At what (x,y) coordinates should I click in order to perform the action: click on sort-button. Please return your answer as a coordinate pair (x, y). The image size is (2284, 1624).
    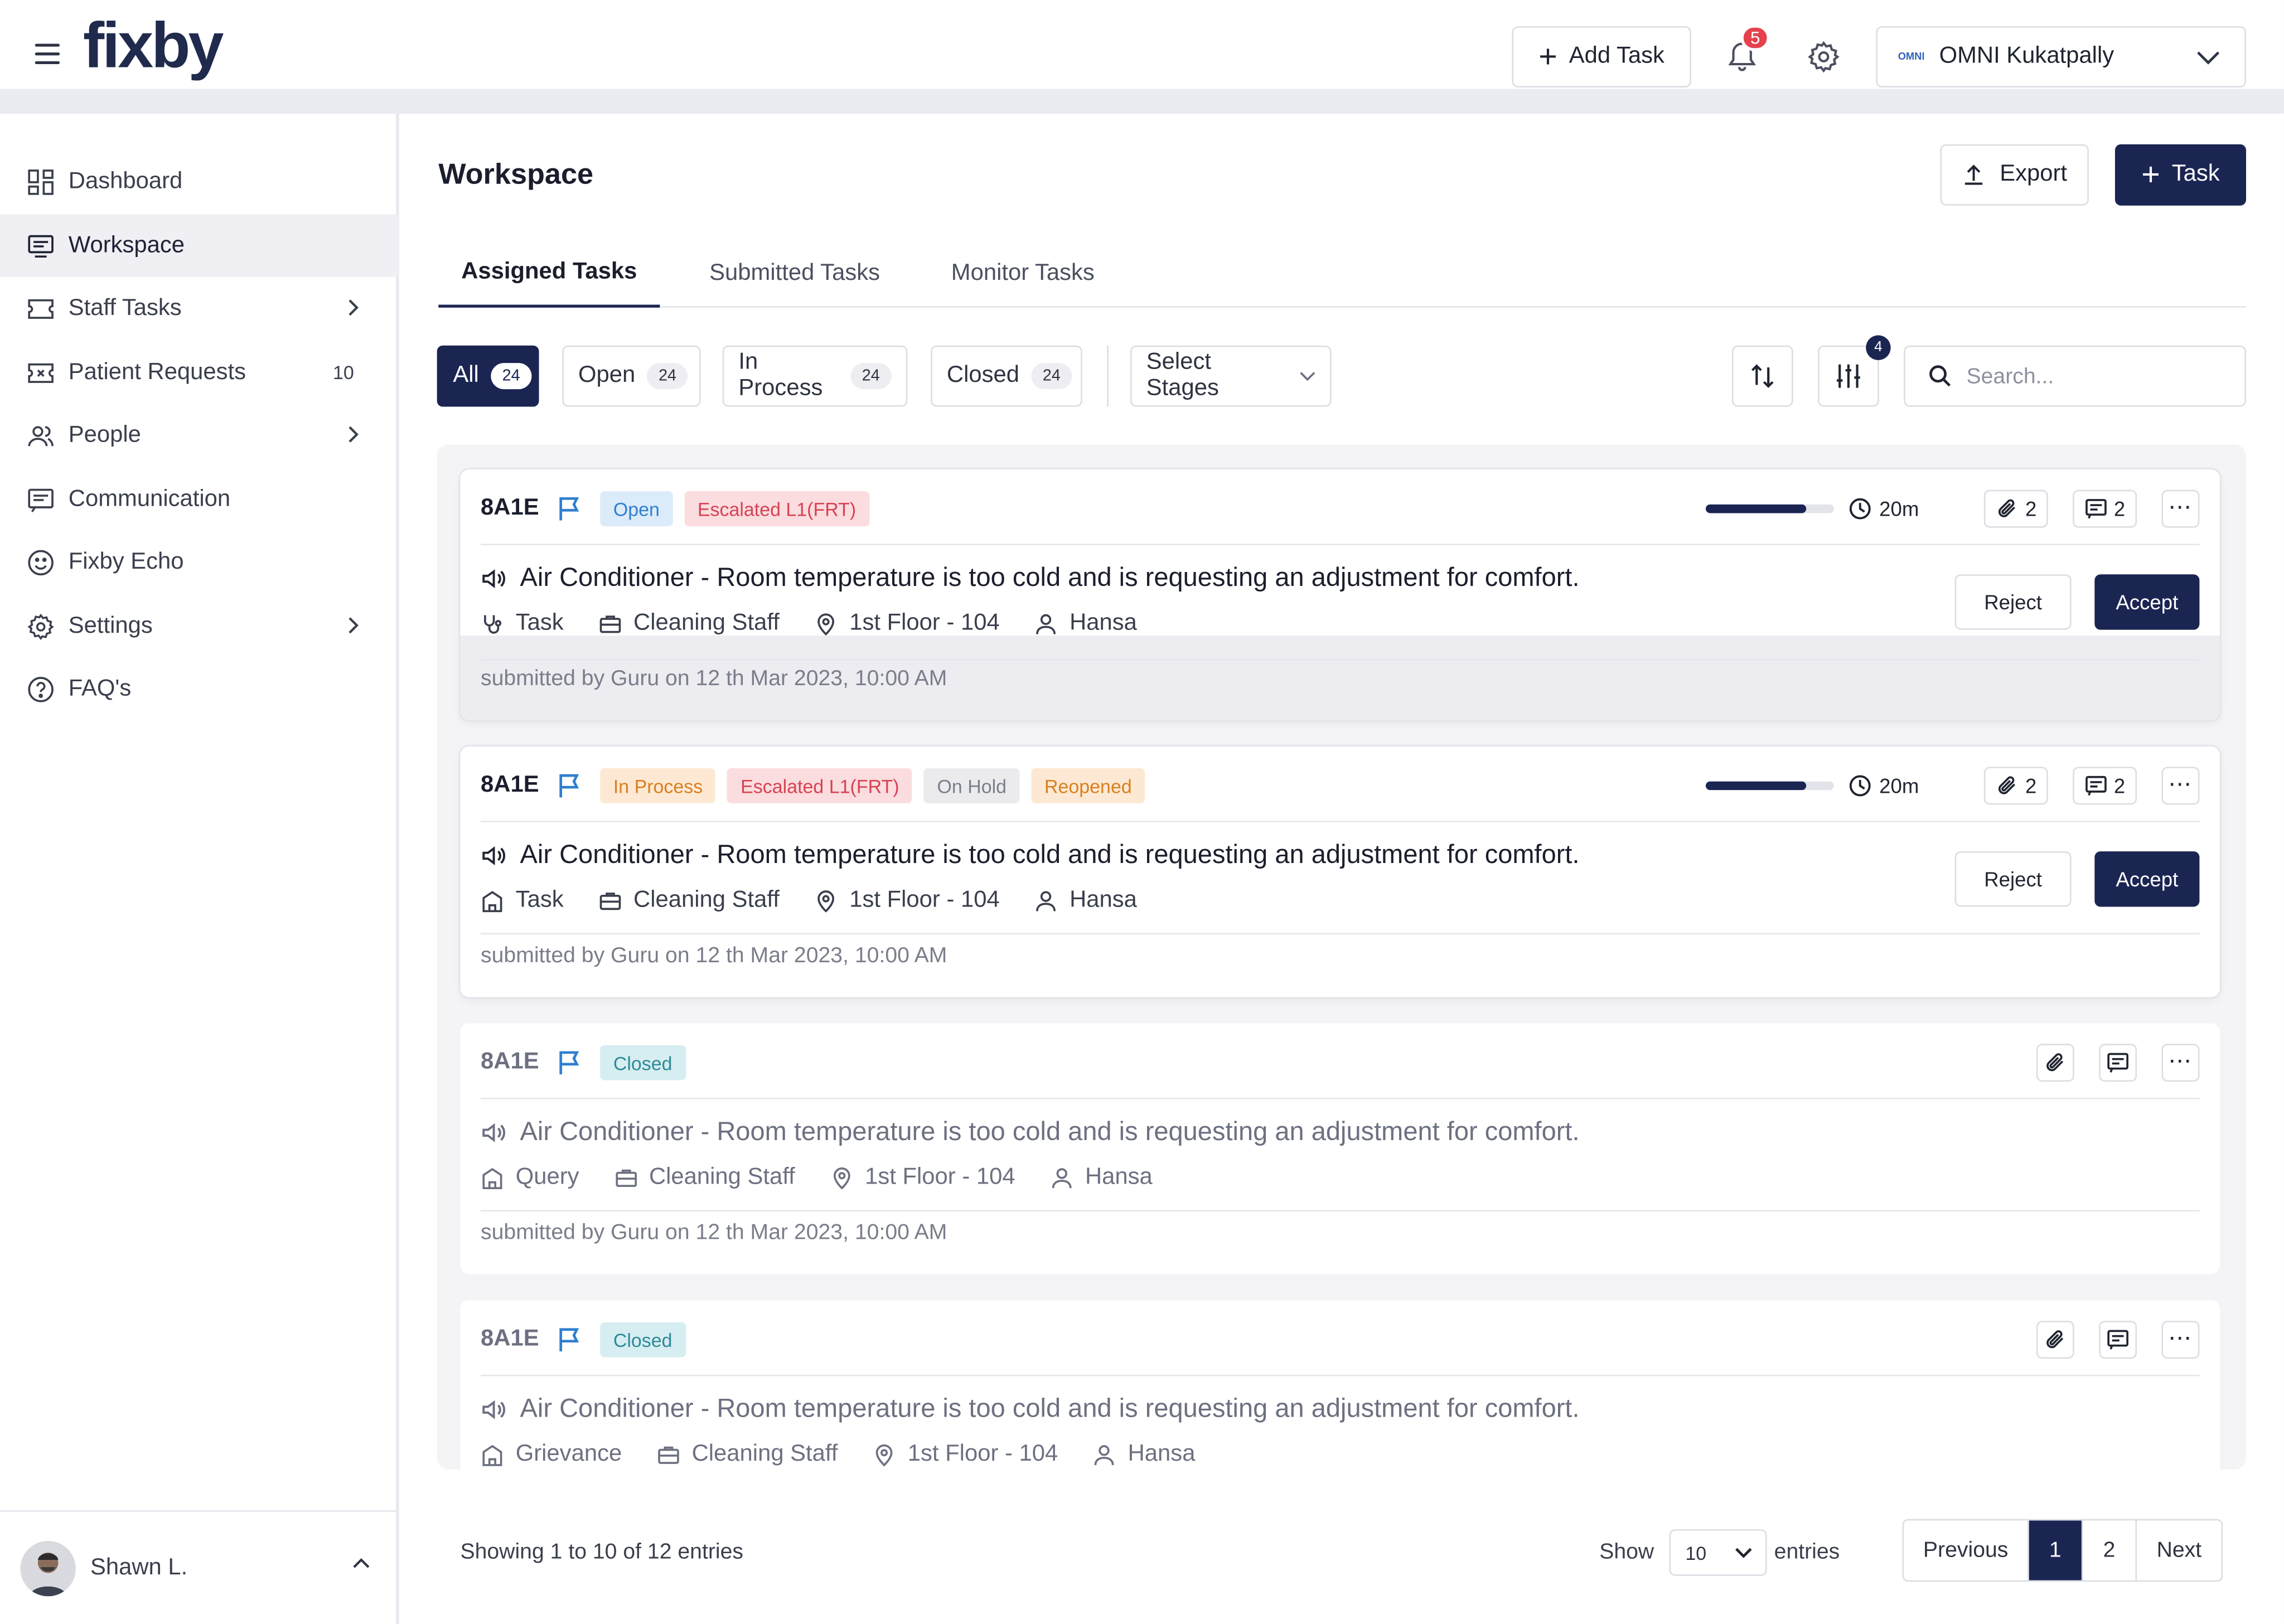
    Looking at the image, I should click on (1762, 376).